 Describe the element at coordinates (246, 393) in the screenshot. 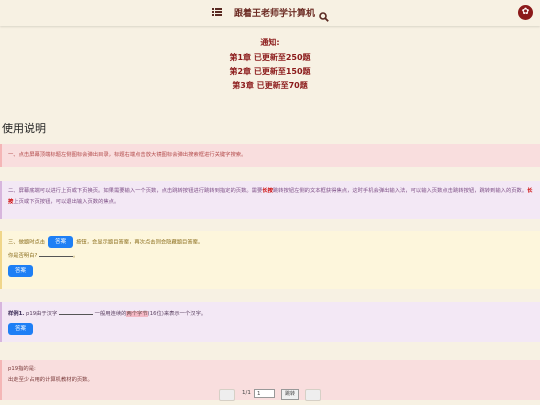

I see `page-indicator: 1/1` at that location.